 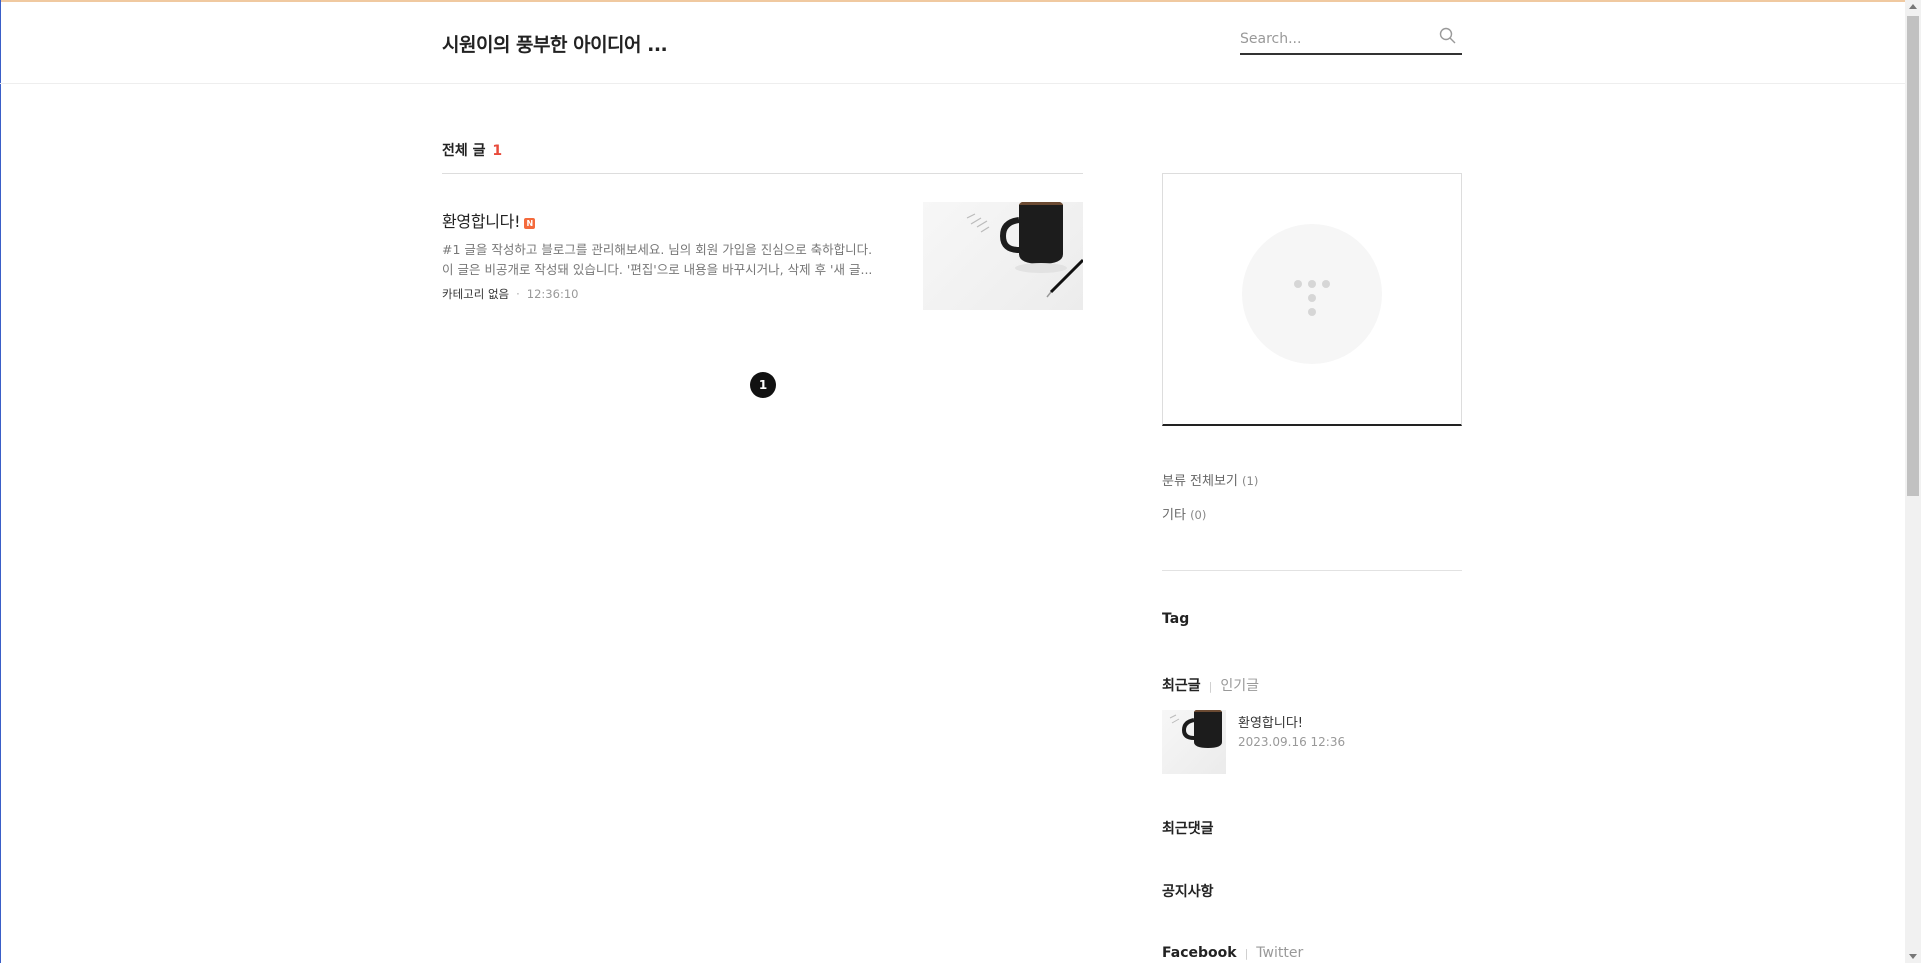 I want to click on search-box, so click(x=1351, y=39).